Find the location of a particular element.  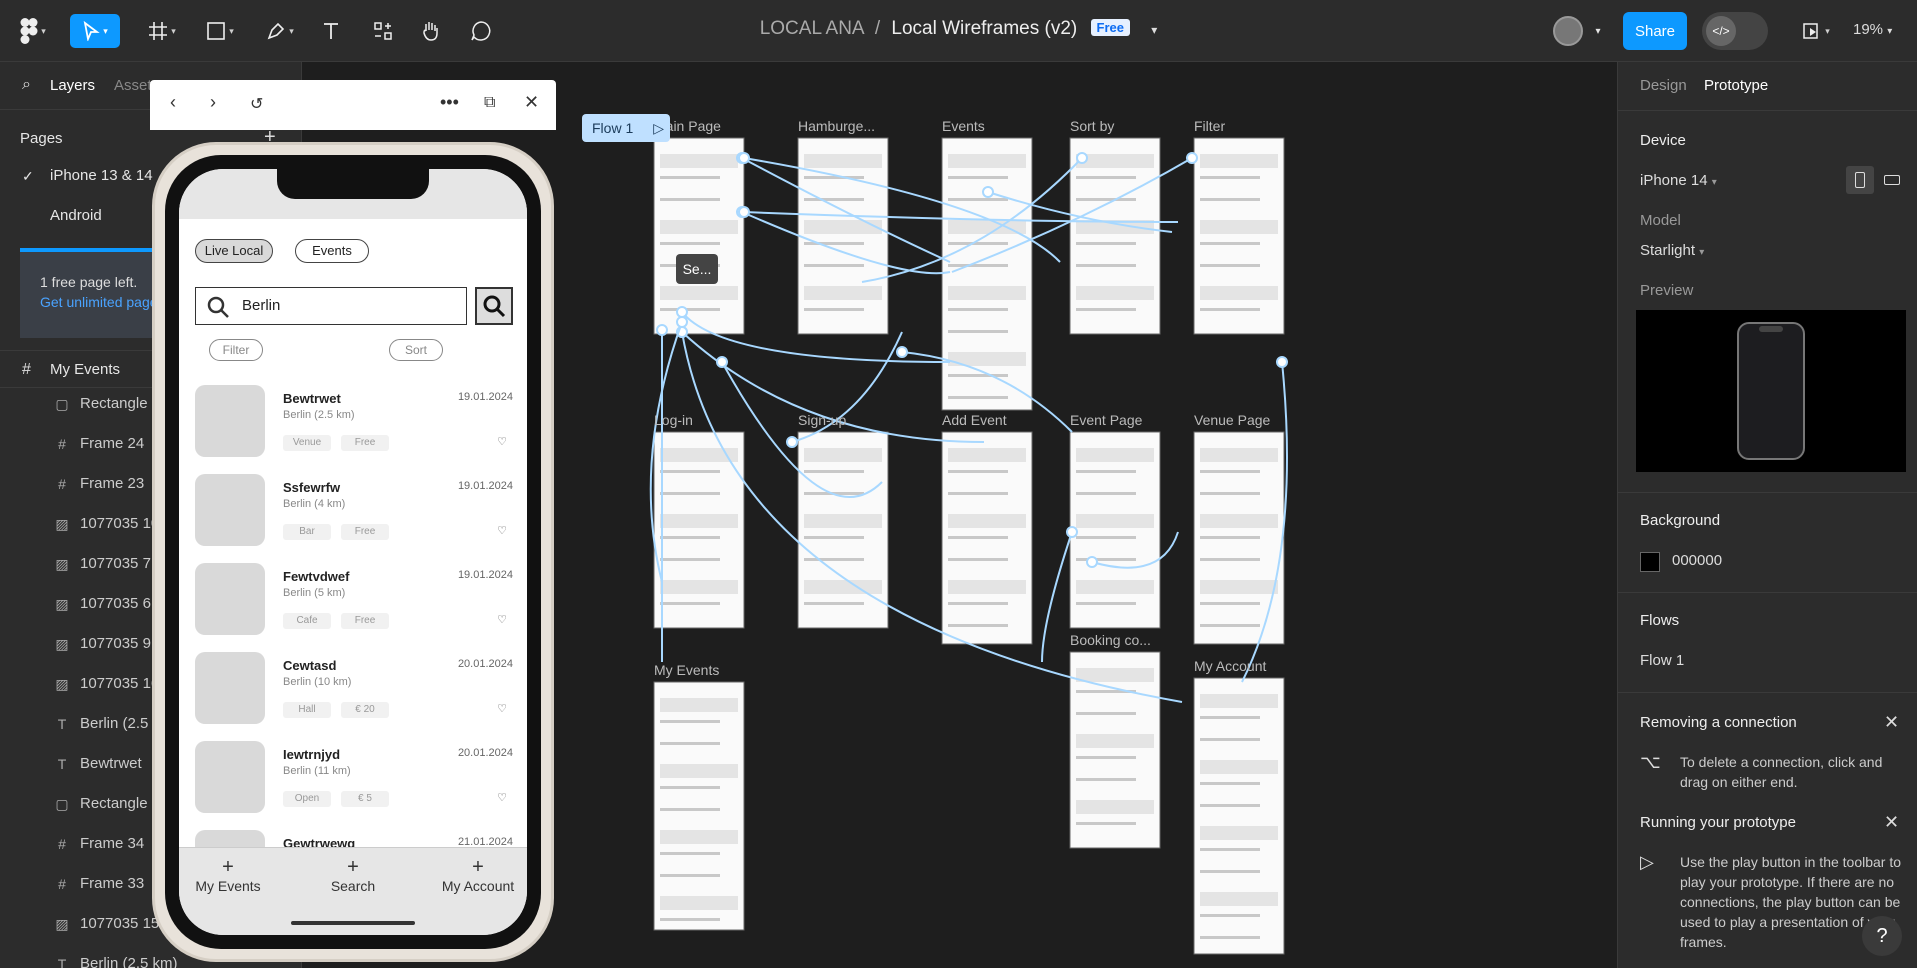

frame-label: Venue Page is located at coordinates (1232, 420).